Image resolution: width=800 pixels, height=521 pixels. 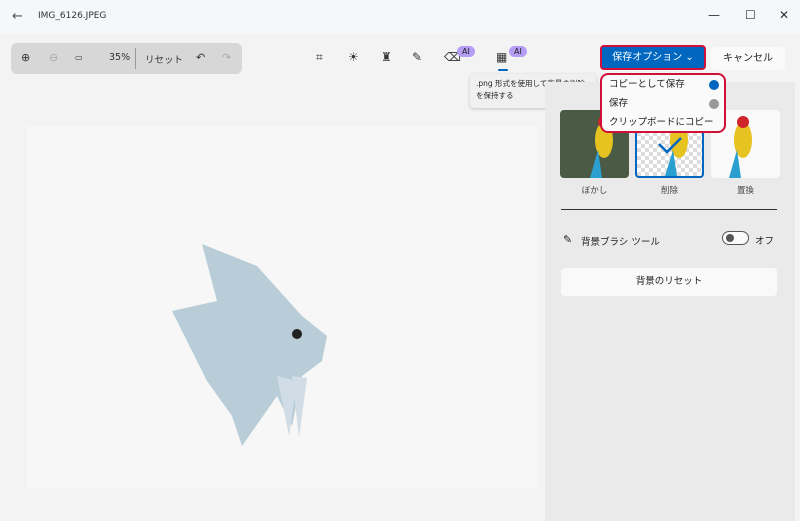 I want to click on maximize-icon: ☐, so click(x=750, y=15).